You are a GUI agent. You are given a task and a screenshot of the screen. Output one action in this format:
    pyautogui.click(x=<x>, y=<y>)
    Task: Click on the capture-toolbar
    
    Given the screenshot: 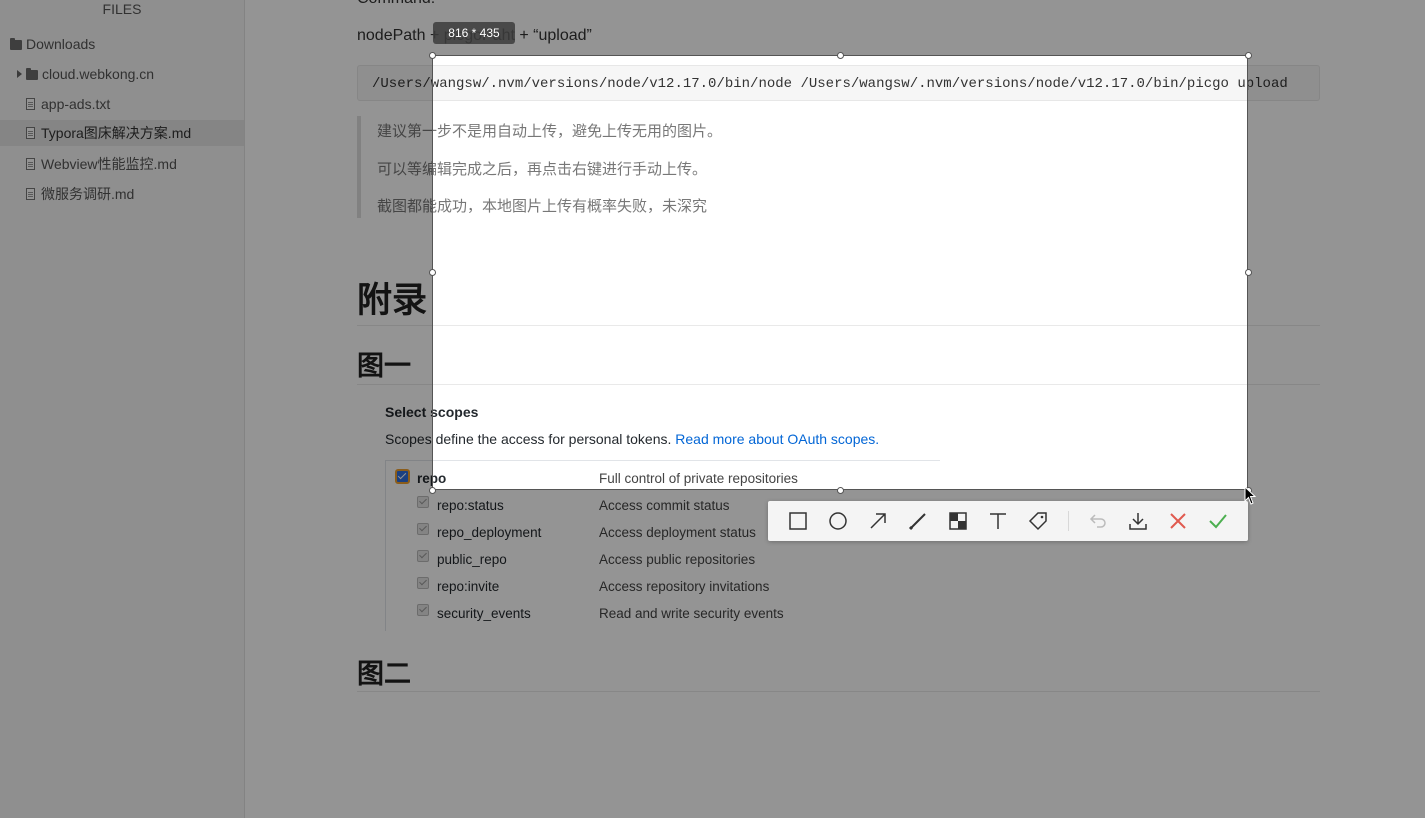 What is the action you would take?
    pyautogui.click(x=1008, y=521)
    